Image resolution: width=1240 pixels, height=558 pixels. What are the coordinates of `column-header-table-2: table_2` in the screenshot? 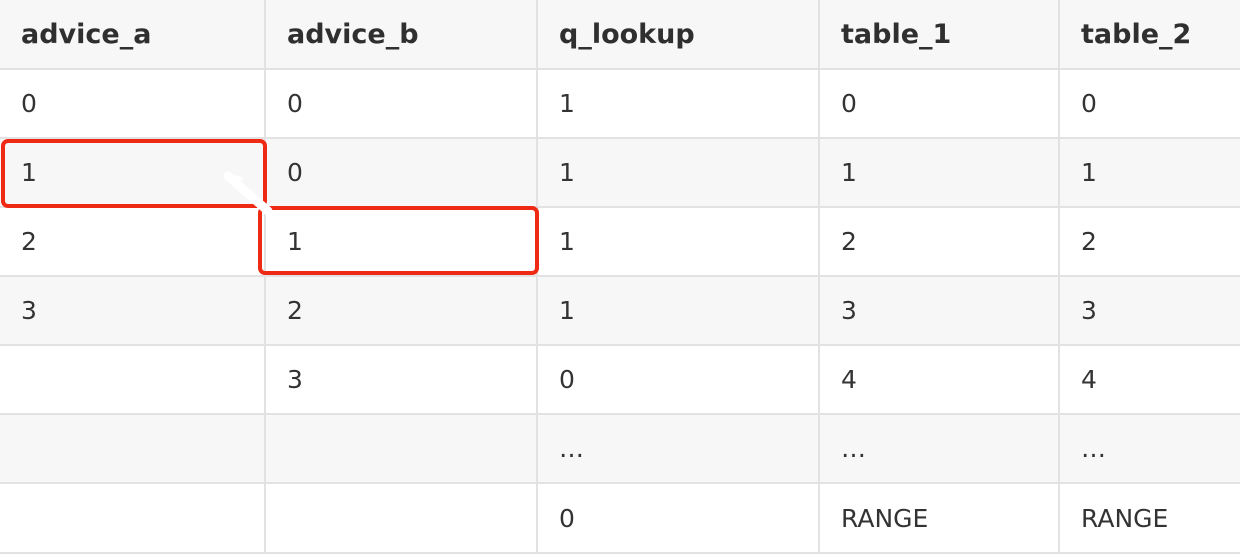 It's located at (1149, 35).